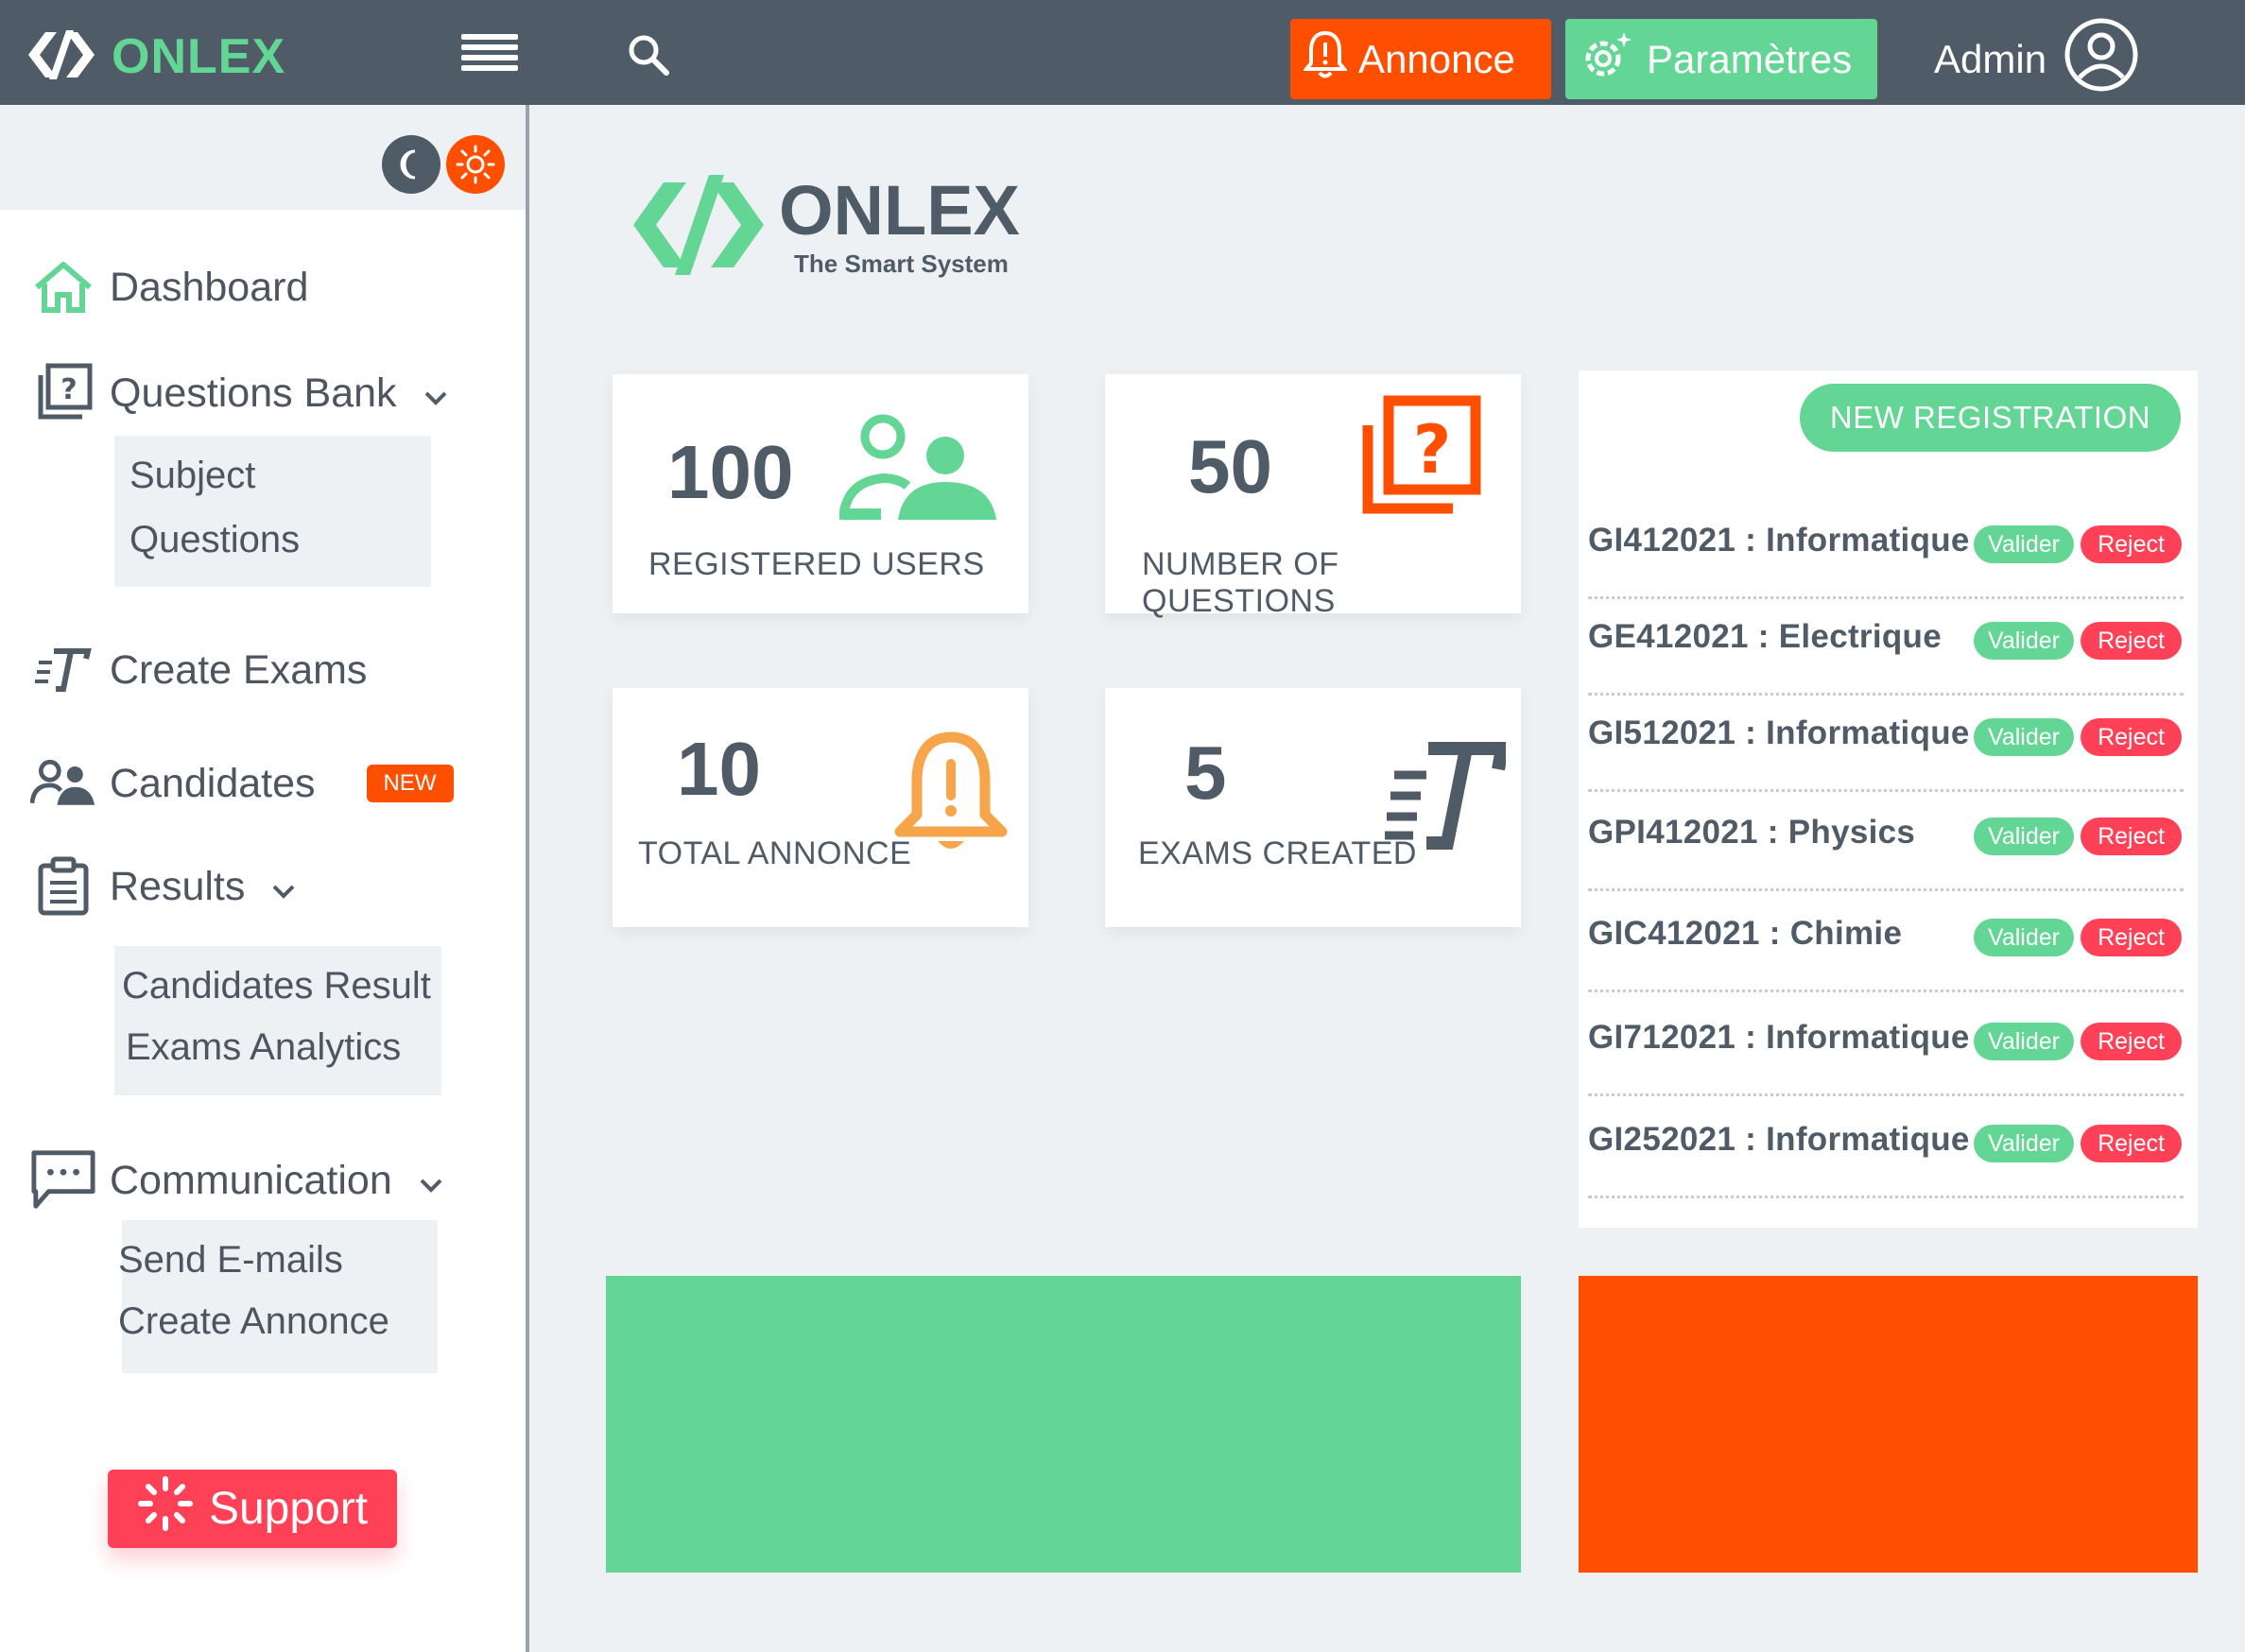 The width and height of the screenshot is (2245, 1652). What do you see at coordinates (816, 564) in the screenshot?
I see `stat-label: REGISTERED USERS` at bounding box center [816, 564].